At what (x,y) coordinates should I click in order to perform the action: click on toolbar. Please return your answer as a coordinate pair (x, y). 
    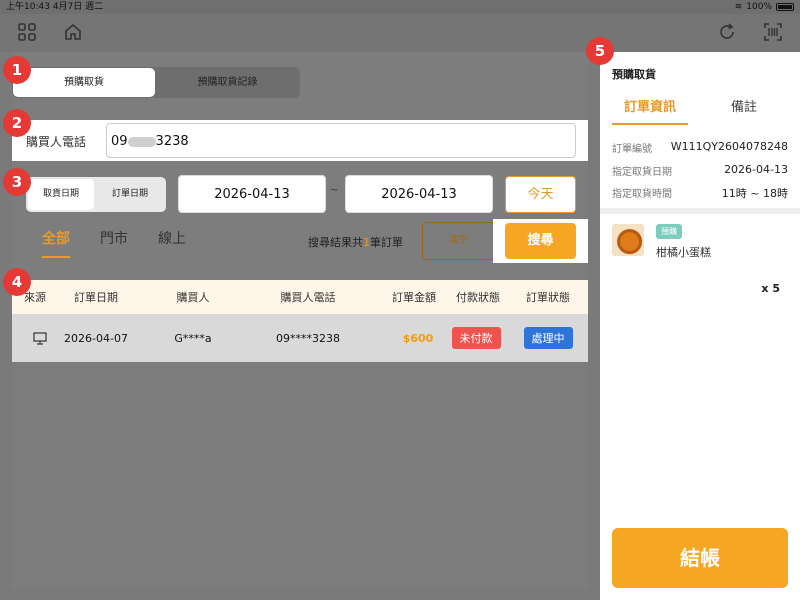
    Looking at the image, I should click on (400, 33).